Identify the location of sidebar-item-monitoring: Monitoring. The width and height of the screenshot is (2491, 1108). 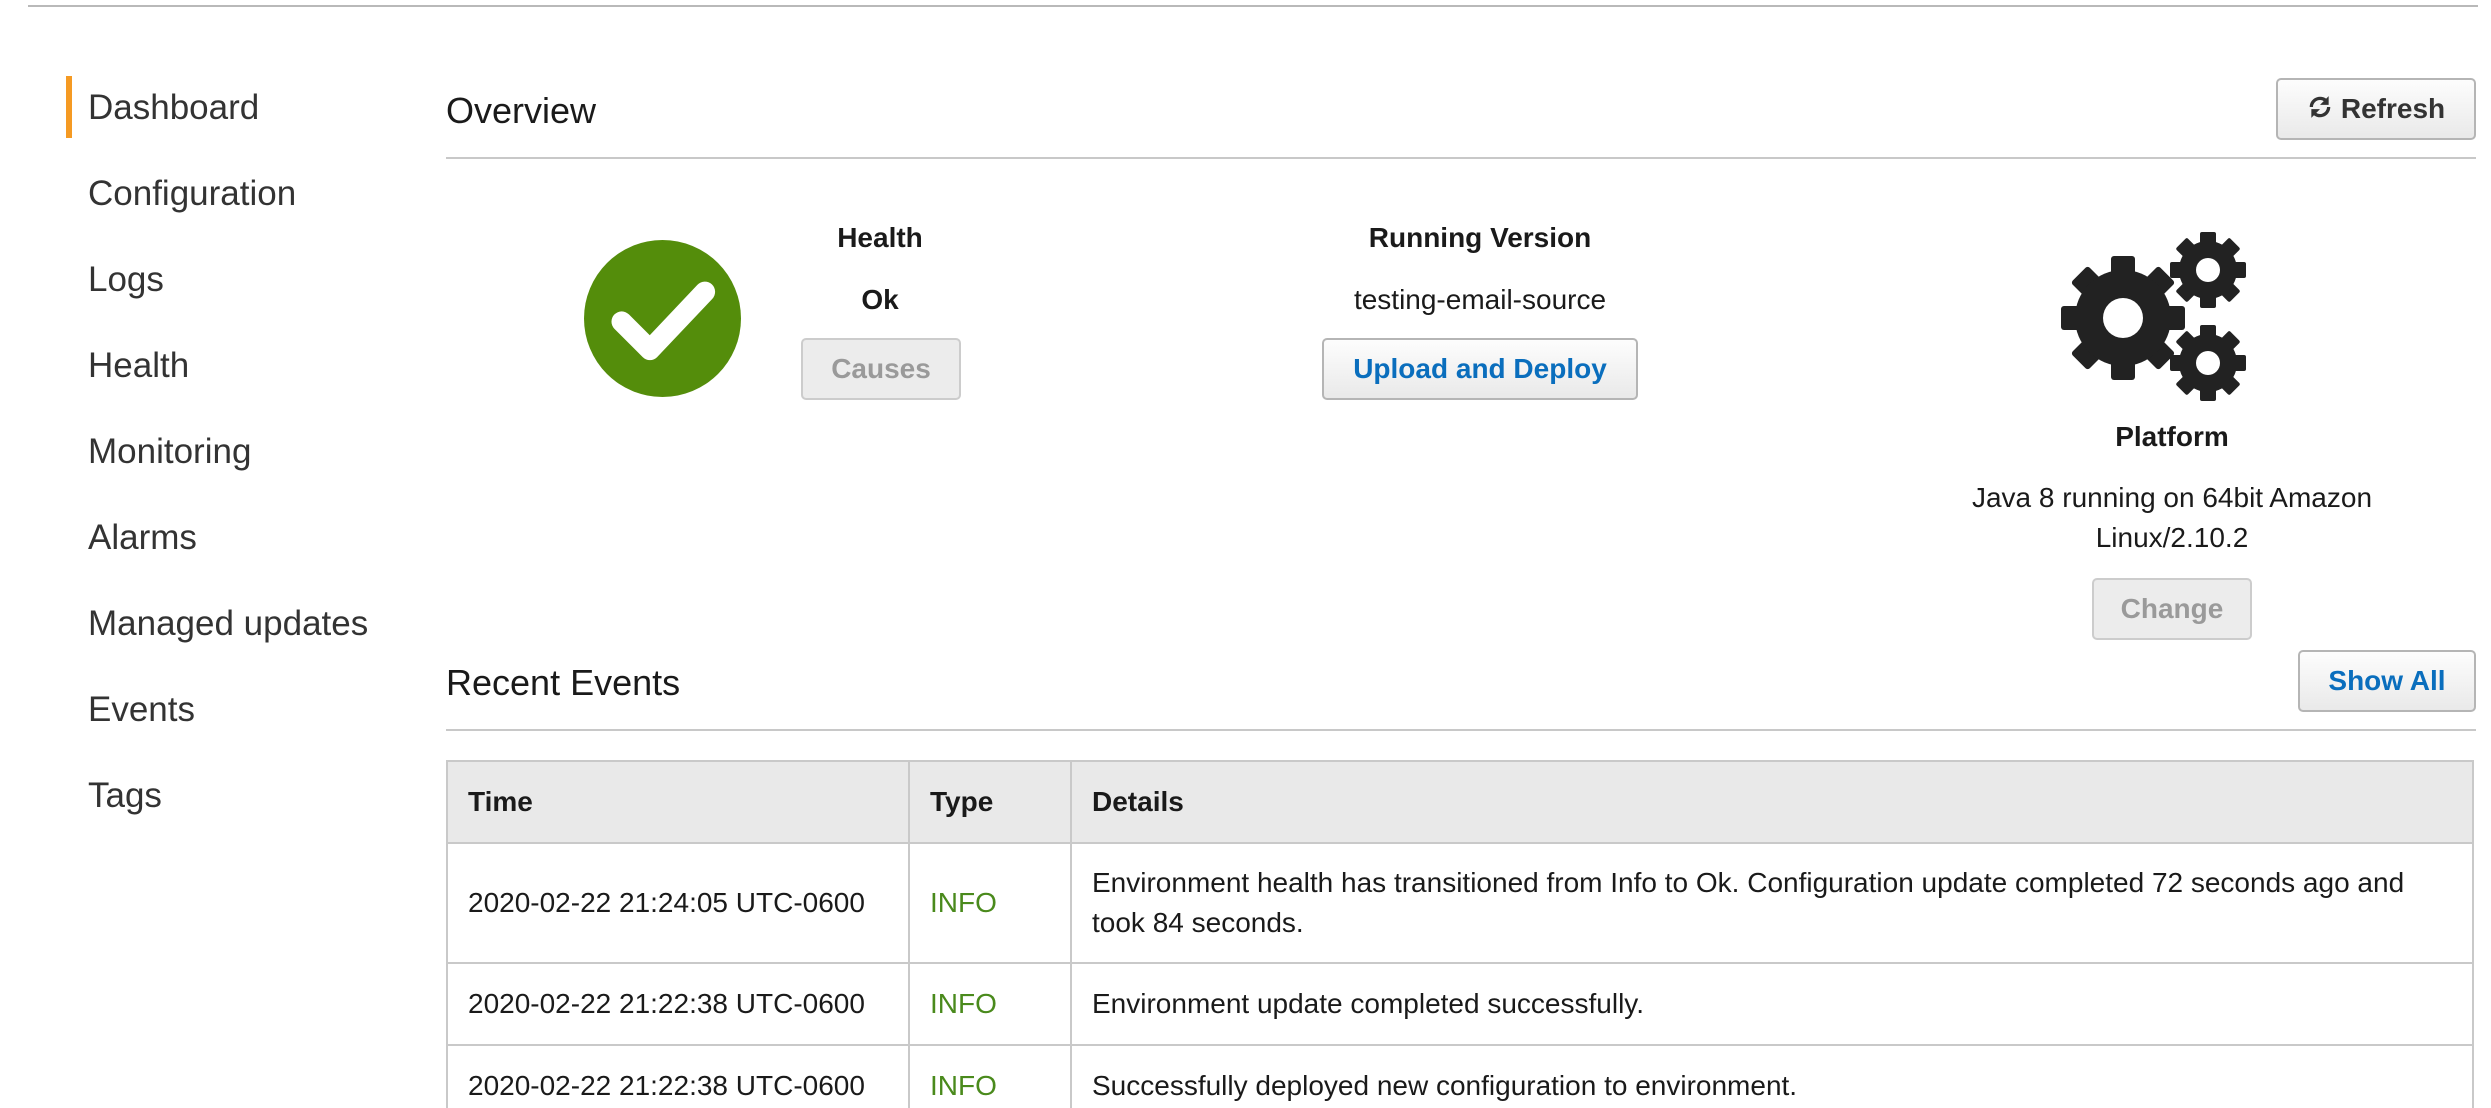
(231, 459).